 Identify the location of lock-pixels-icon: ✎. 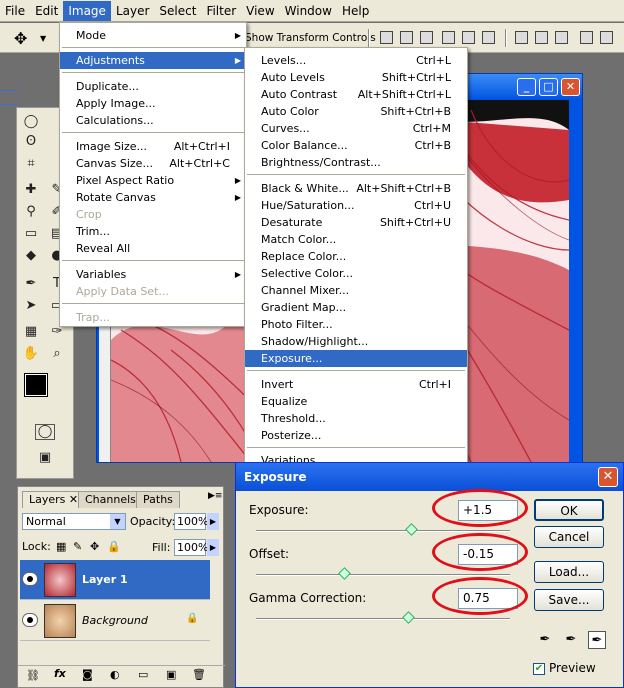
(77, 546).